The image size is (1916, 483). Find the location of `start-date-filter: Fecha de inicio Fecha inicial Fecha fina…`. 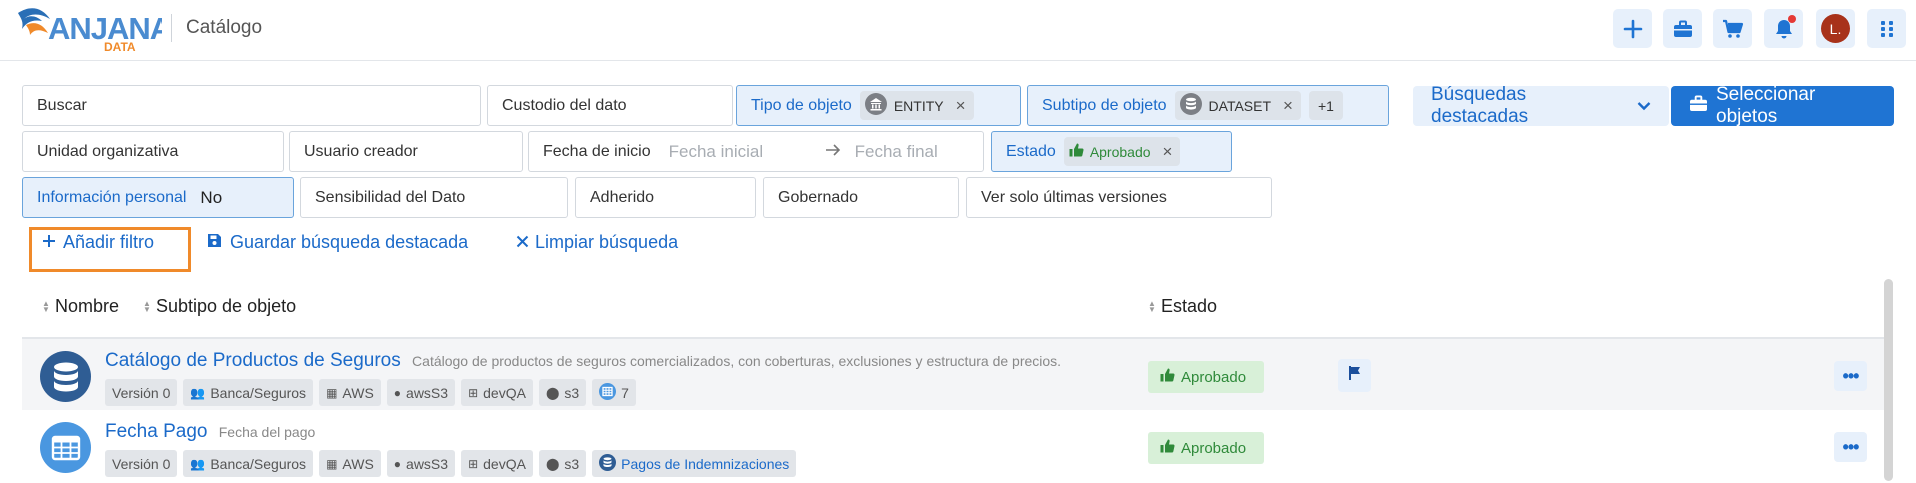

start-date-filter: Fecha de inicio Fecha inicial Fecha fina… is located at coordinates (756, 151).